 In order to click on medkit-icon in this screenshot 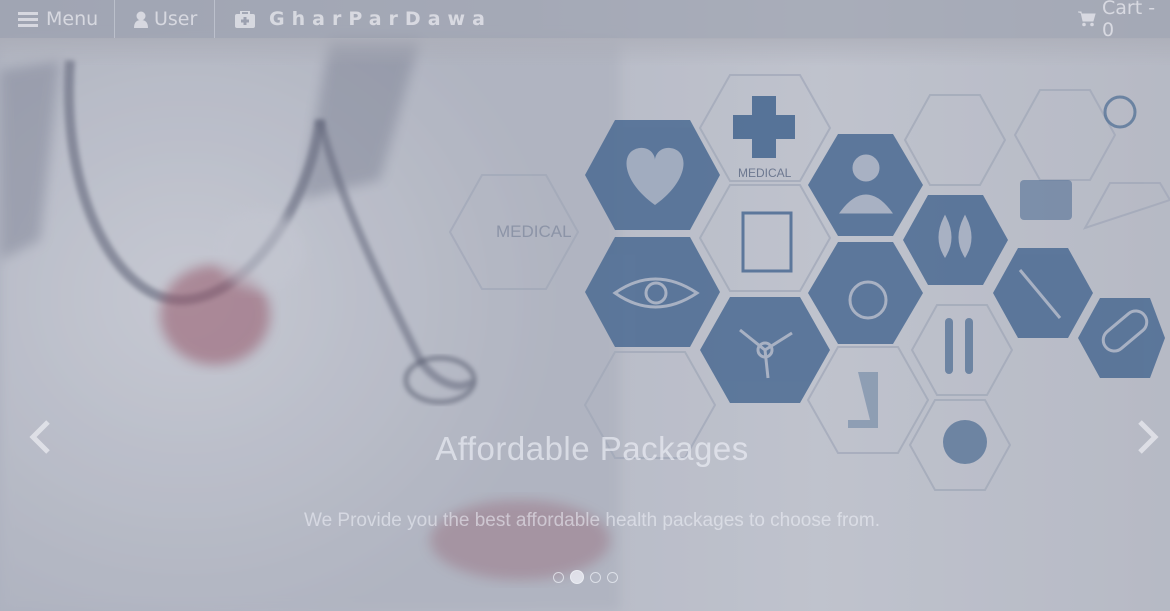, I will do `click(245, 19)`.